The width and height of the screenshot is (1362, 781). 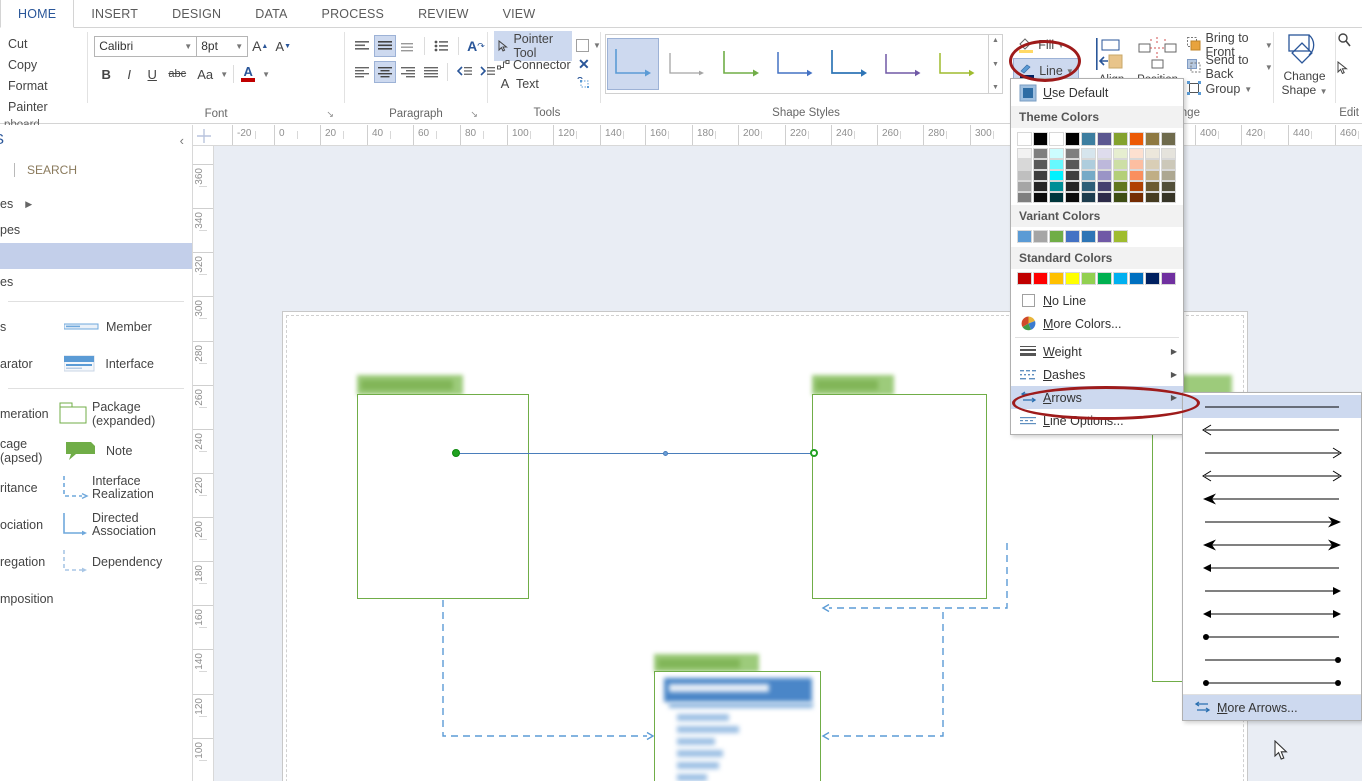 What do you see at coordinates (129, 74) in the screenshot?
I see `italic-button: I` at bounding box center [129, 74].